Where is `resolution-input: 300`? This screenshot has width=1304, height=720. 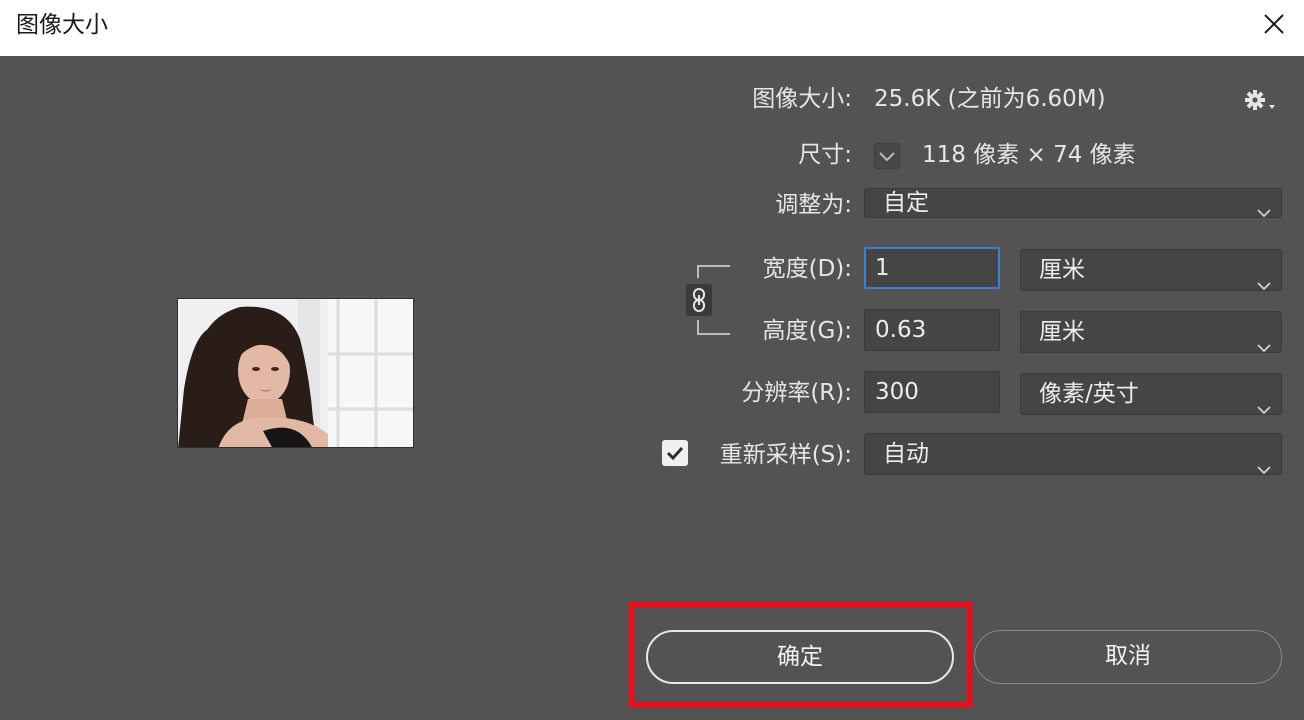 resolution-input: 300 is located at coordinates (932, 392).